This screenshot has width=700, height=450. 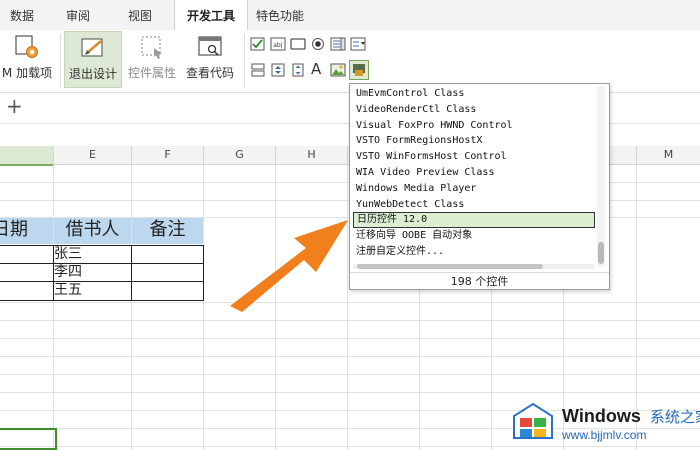 I want to click on com-addins-button: M 加载项, so click(x=27, y=60).